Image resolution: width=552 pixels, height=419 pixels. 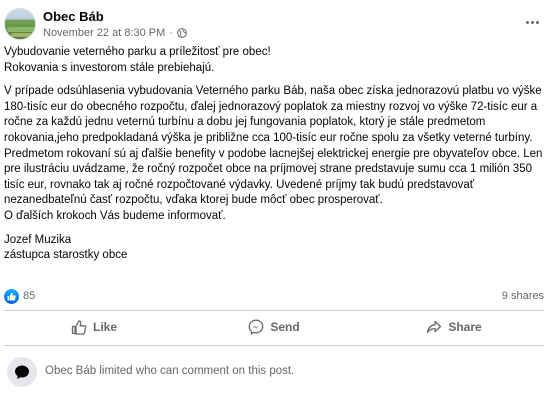 What do you see at coordinates (29, 296) in the screenshot?
I see `reaction-count: 85` at bounding box center [29, 296].